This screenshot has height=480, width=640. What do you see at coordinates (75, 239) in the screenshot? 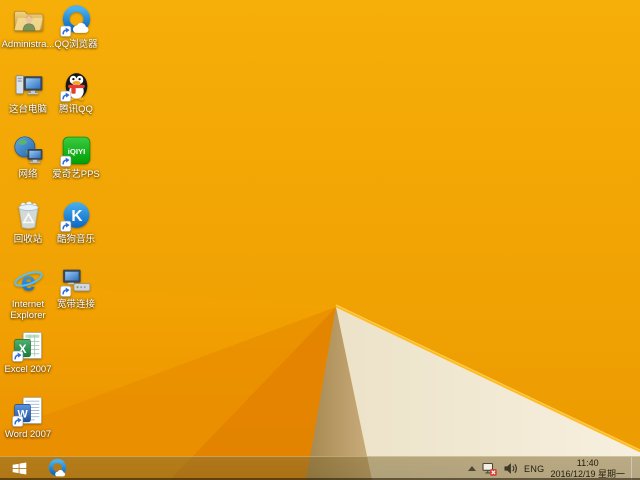
I see `desktop-icon-label: 酷狗音乐` at bounding box center [75, 239].